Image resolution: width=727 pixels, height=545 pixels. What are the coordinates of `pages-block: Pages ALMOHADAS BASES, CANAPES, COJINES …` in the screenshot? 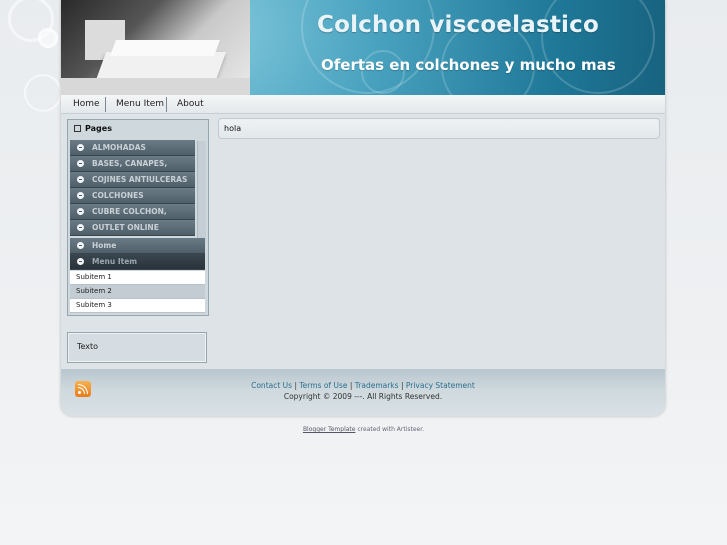 It's located at (138, 217).